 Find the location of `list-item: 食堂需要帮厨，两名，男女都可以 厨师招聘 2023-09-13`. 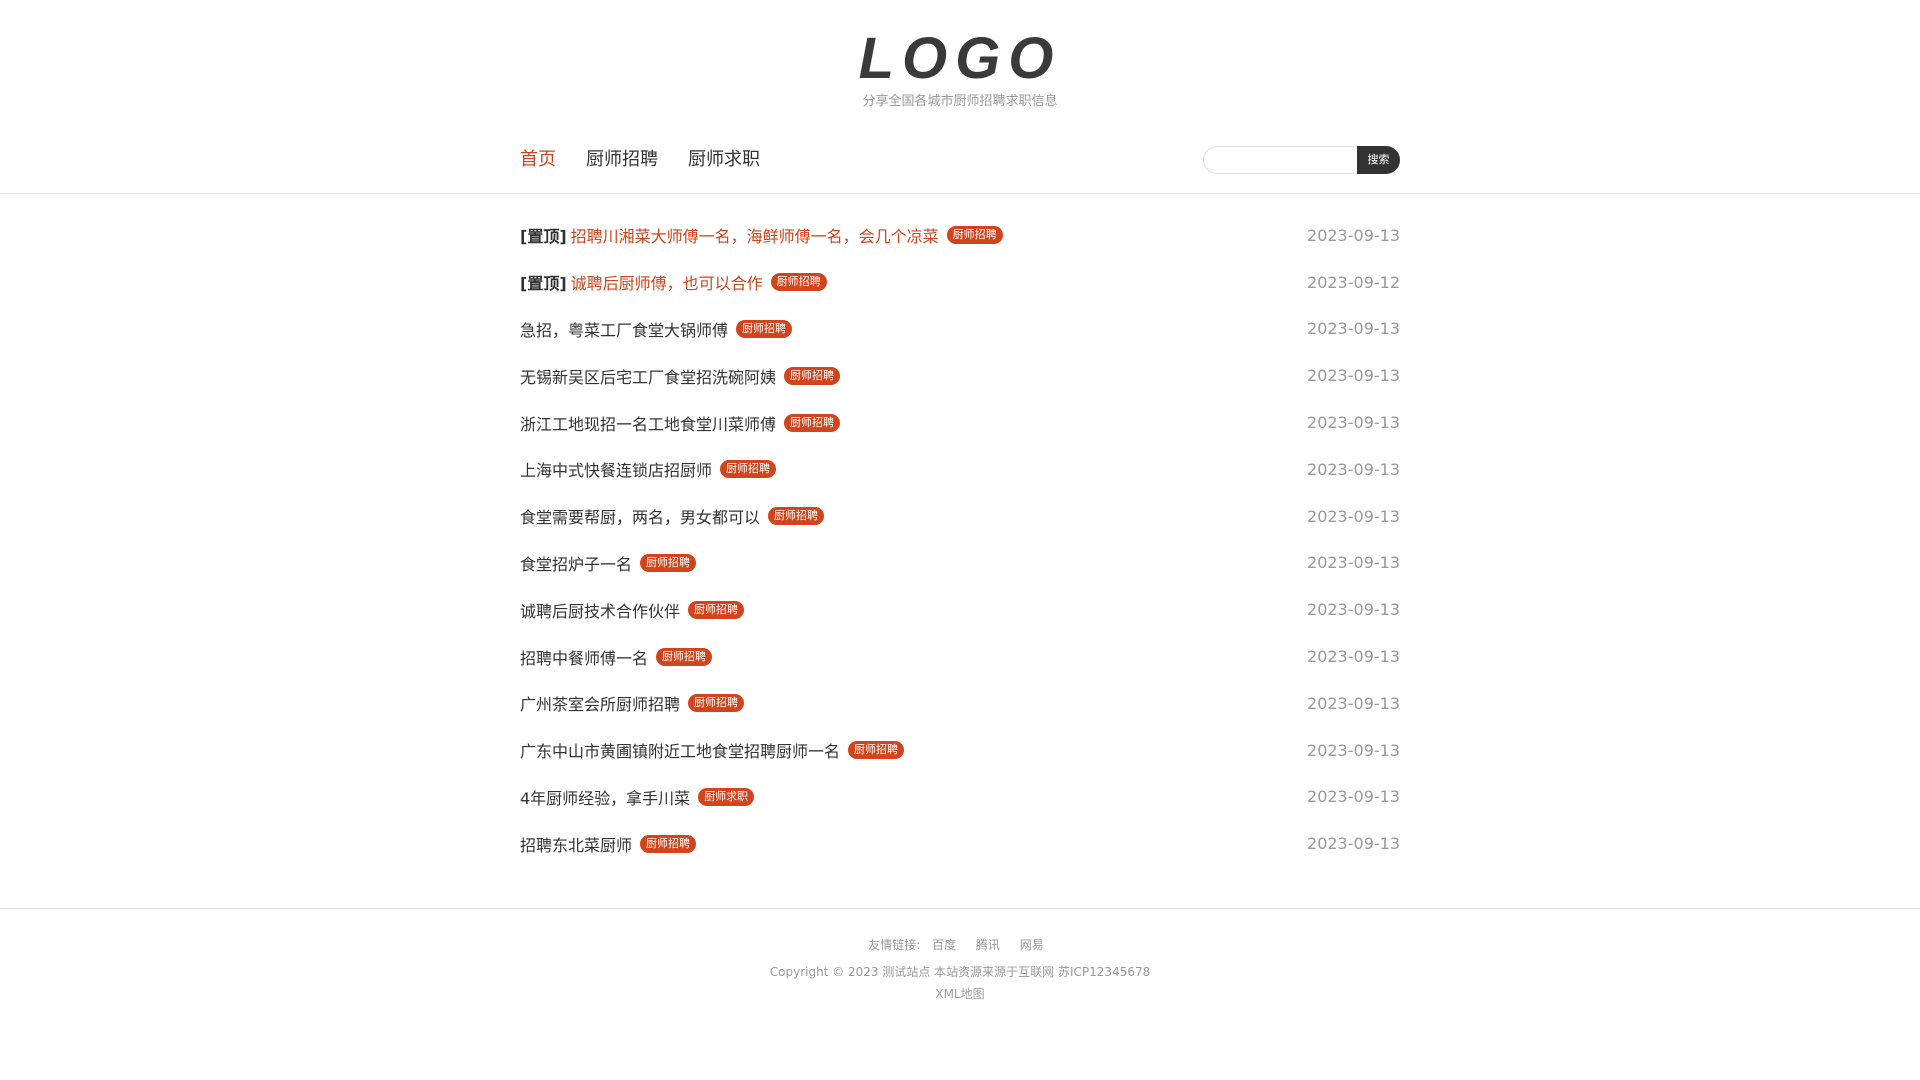

list-item: 食堂需要帮厨，两名，男女都可以 厨师招聘 2023-09-13 is located at coordinates (960, 516).